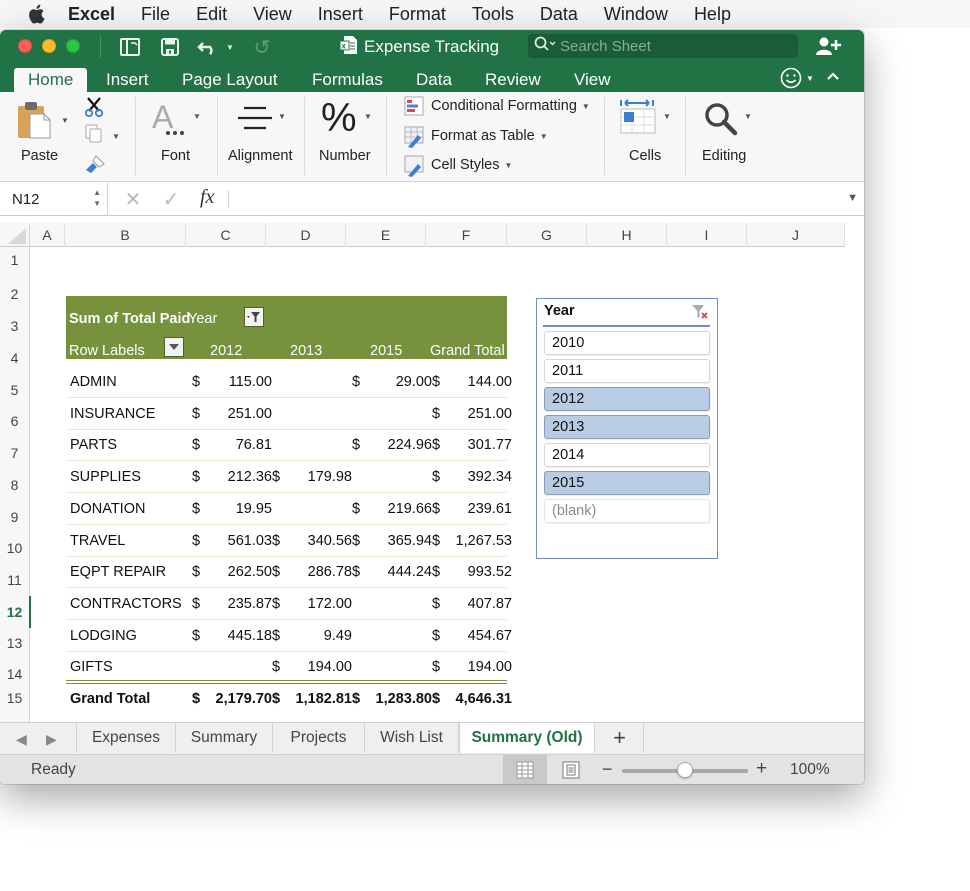 Image resolution: width=970 pixels, height=891 pixels. What do you see at coordinates (51, 80) in the screenshot?
I see `tab-home: Home` at bounding box center [51, 80].